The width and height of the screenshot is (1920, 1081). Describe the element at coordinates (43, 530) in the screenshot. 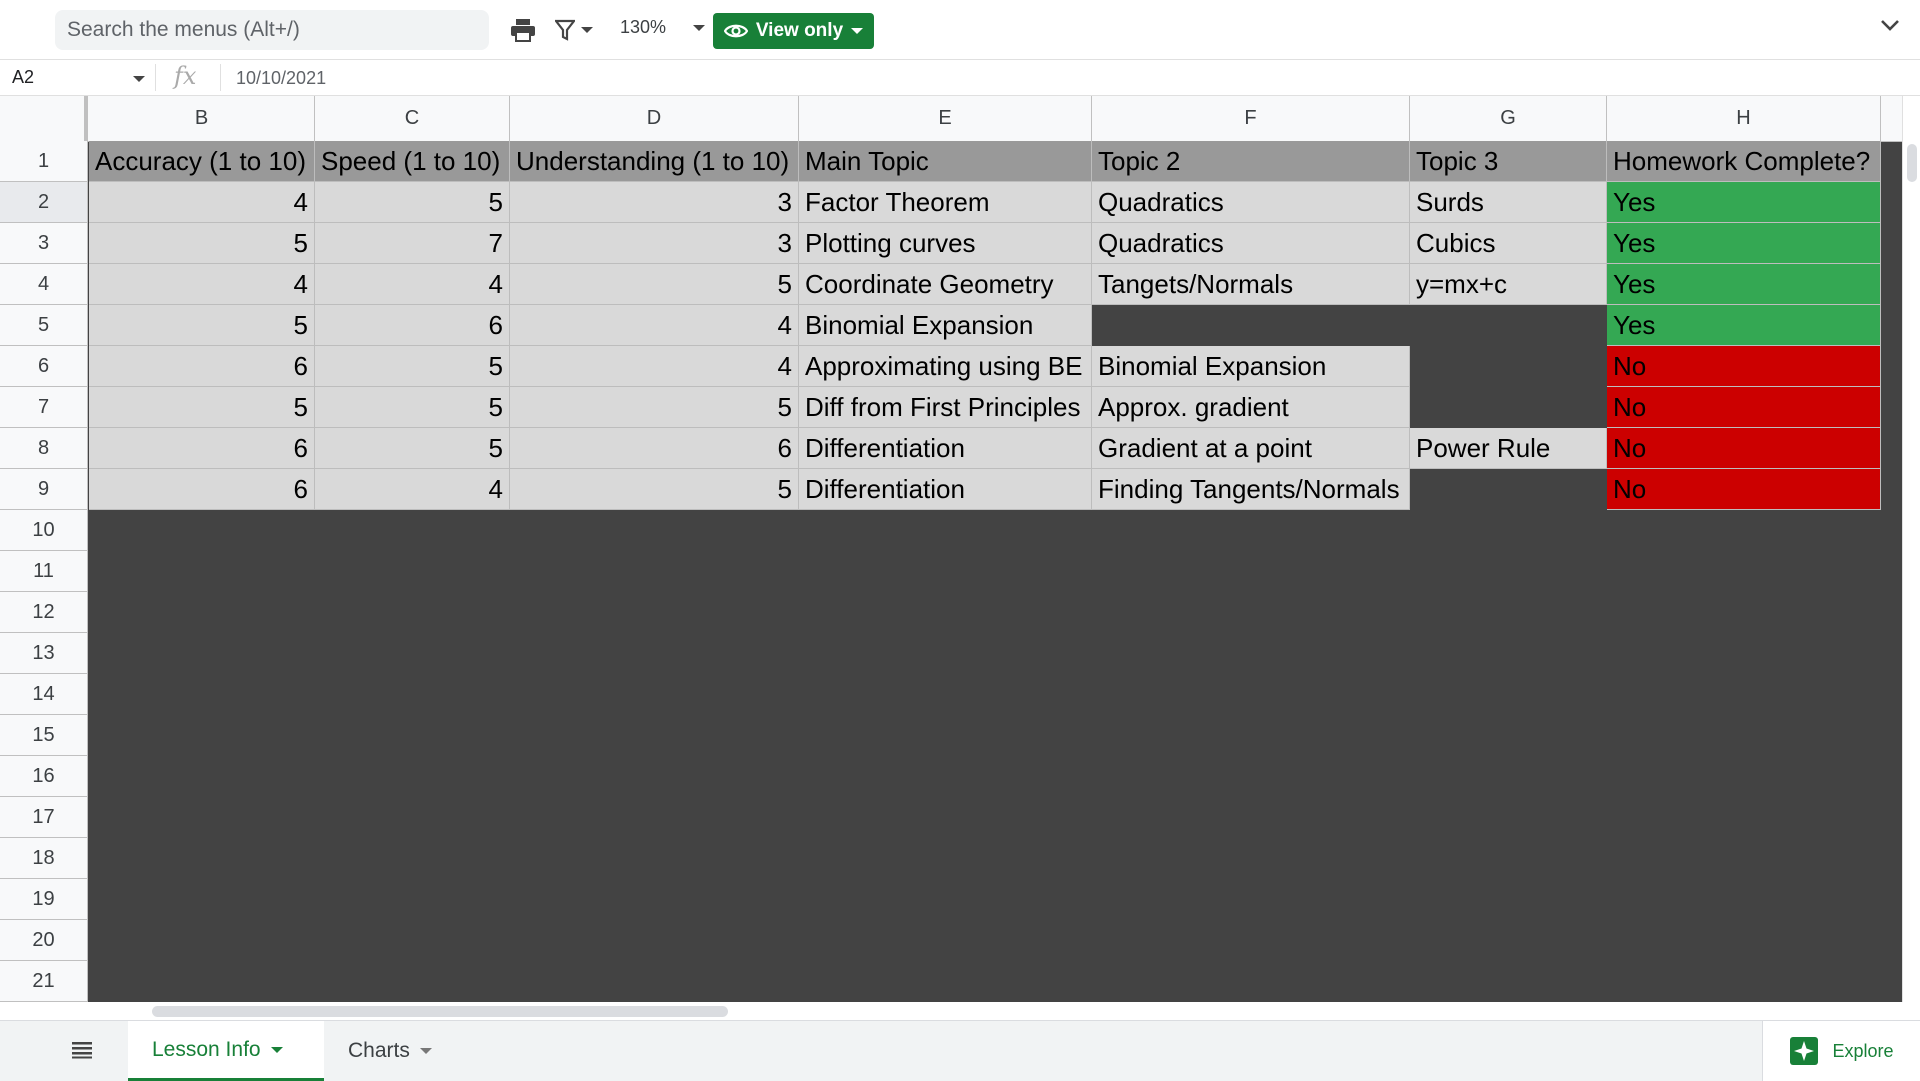

I see `row-header: 10` at that location.